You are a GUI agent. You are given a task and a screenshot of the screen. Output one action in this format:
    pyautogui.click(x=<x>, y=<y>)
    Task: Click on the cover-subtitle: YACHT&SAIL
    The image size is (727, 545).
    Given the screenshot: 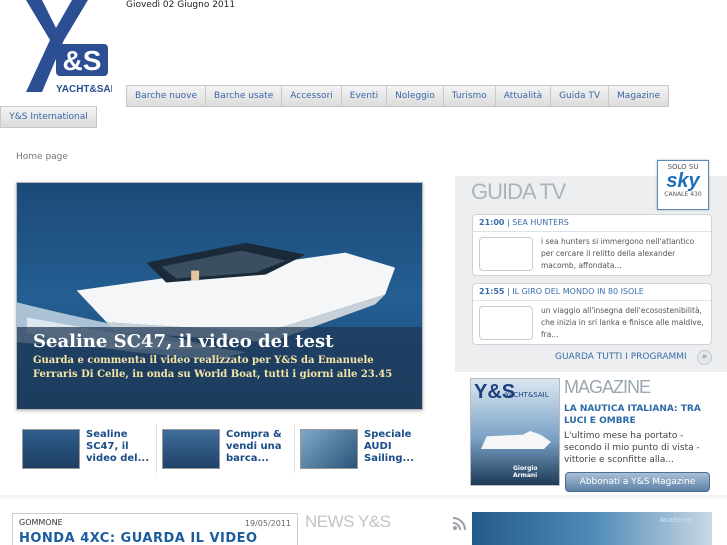 What is the action you would take?
    pyautogui.click(x=527, y=395)
    